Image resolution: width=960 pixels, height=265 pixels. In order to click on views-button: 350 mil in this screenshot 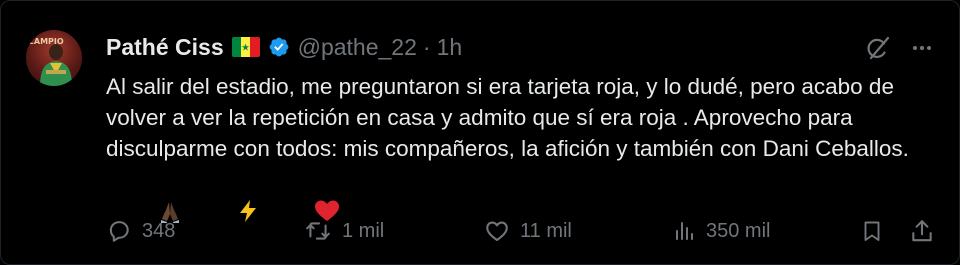, I will do `click(721, 231)`.